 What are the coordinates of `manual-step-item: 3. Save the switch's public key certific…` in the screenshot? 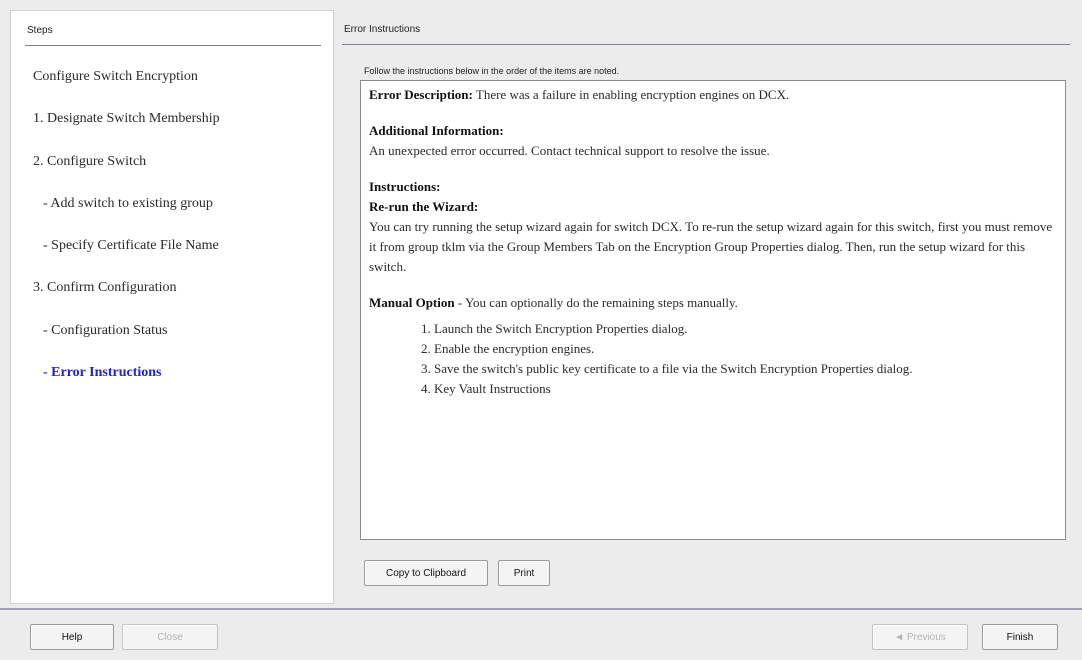 It's located at (667, 368).